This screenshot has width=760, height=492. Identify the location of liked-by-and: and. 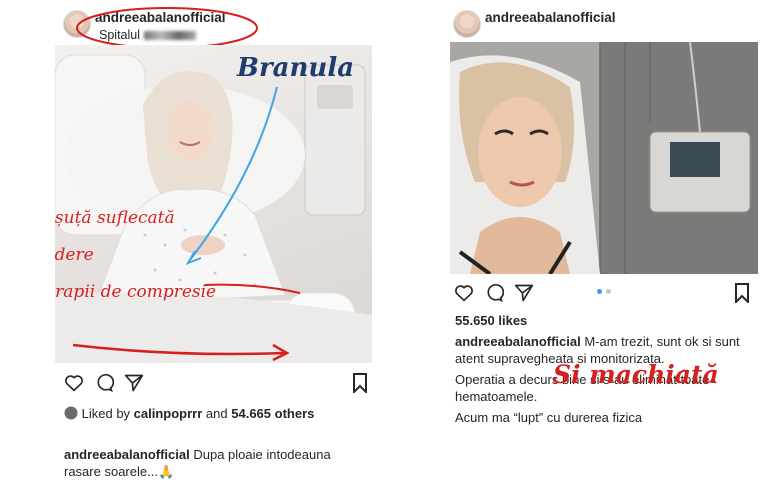
(216, 413).